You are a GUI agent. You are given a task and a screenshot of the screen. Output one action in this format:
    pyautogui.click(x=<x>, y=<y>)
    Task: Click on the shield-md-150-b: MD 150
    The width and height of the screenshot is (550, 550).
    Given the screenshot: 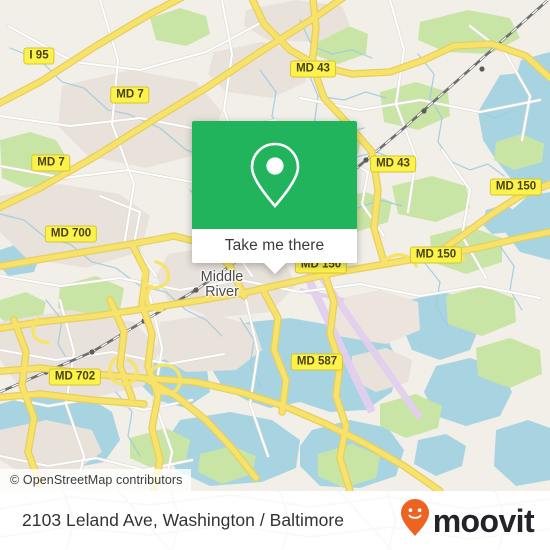 What is the action you would take?
    pyautogui.click(x=436, y=255)
    